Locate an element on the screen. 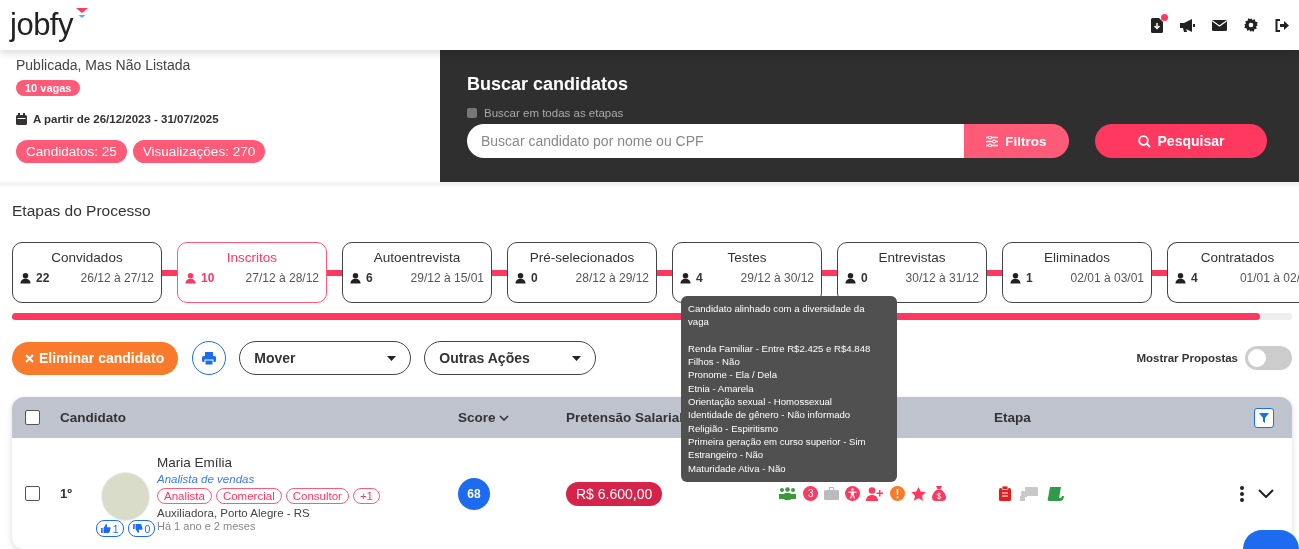  scroll-icon is located at coordinates (1055, 493).